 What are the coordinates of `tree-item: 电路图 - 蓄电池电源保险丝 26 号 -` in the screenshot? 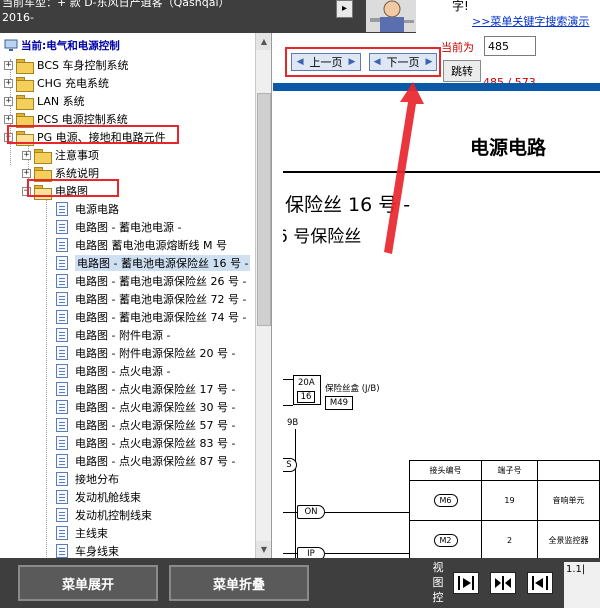 It's located at (151, 281).